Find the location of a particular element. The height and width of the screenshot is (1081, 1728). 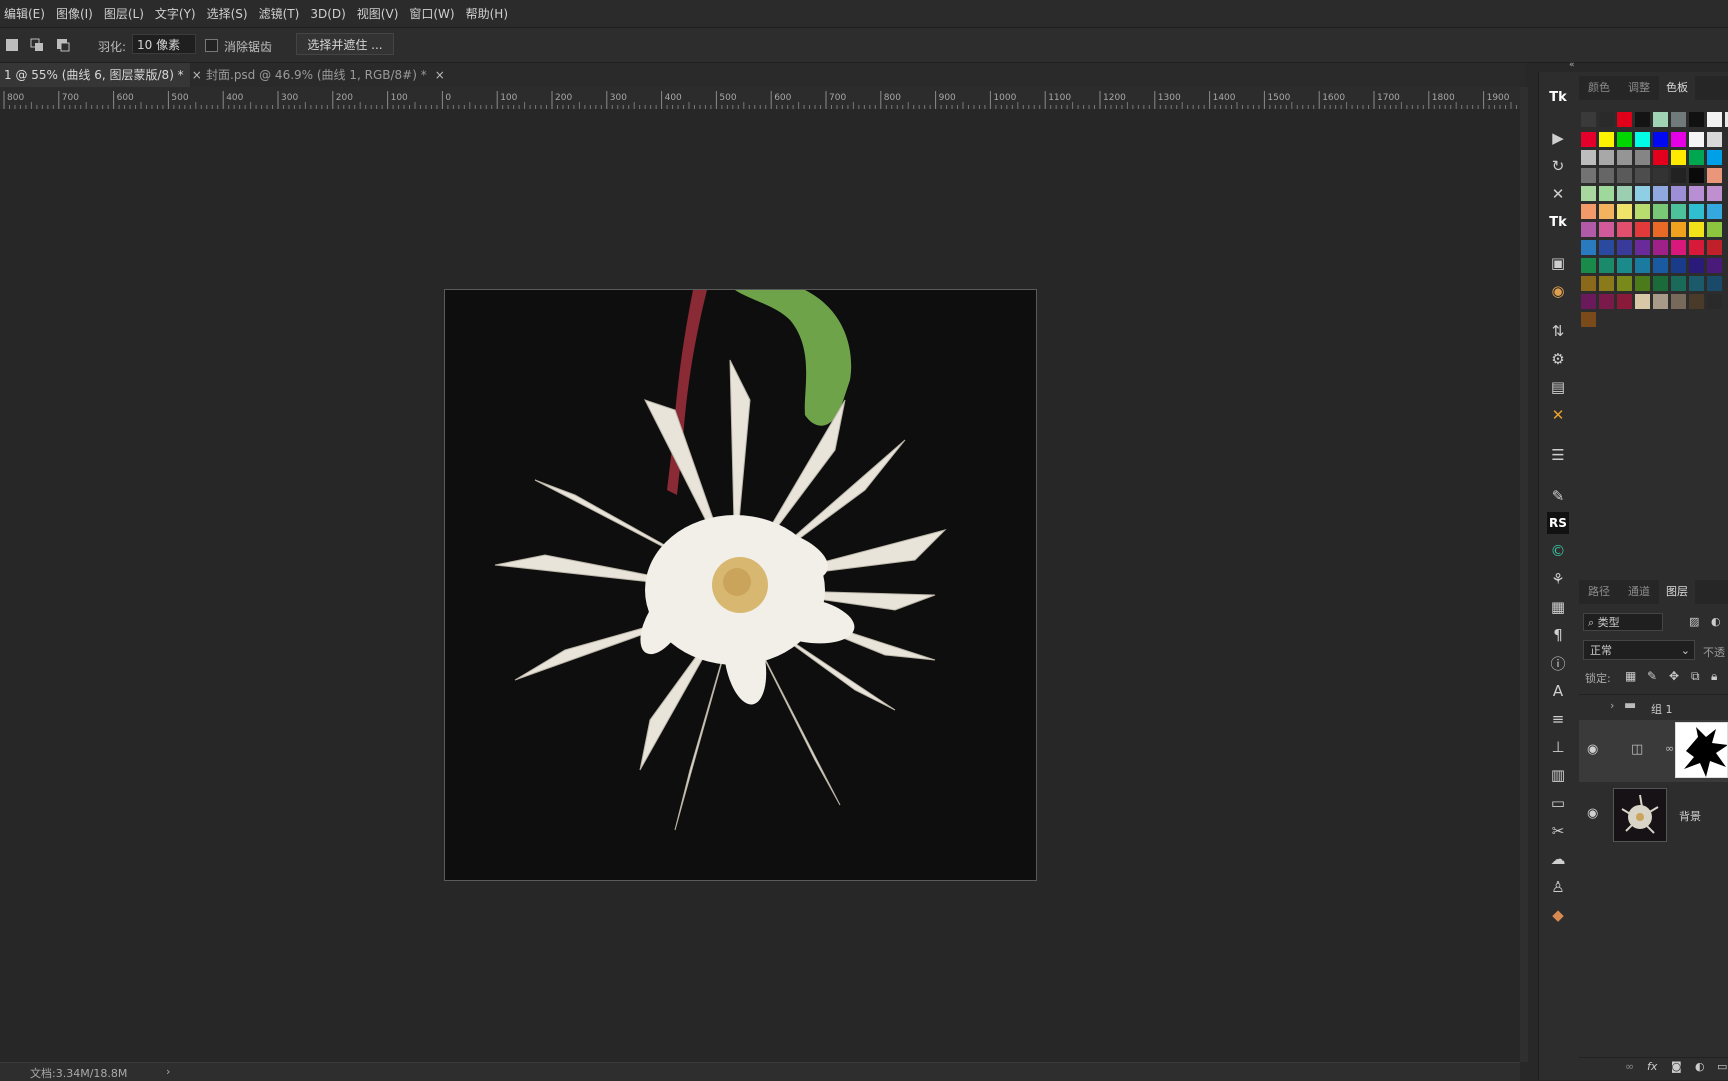

menu-view: 视图(V) is located at coordinates (379, 13).